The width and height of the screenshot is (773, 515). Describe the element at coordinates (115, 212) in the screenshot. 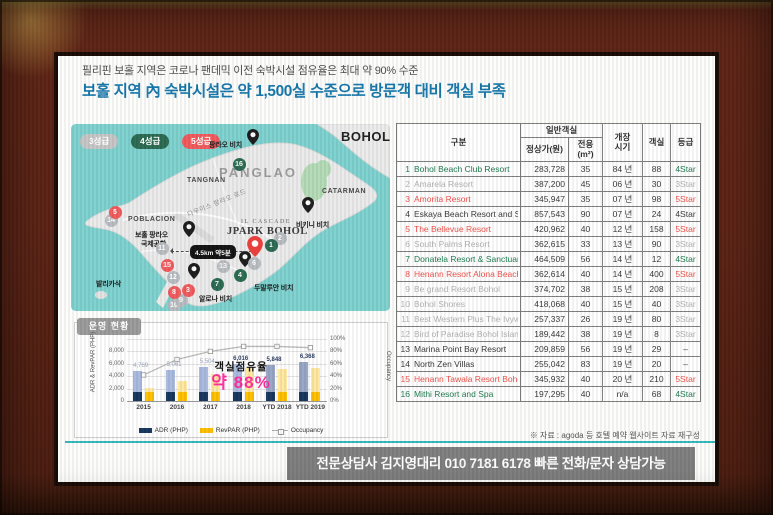

I see `map-pin-5: 5` at that location.